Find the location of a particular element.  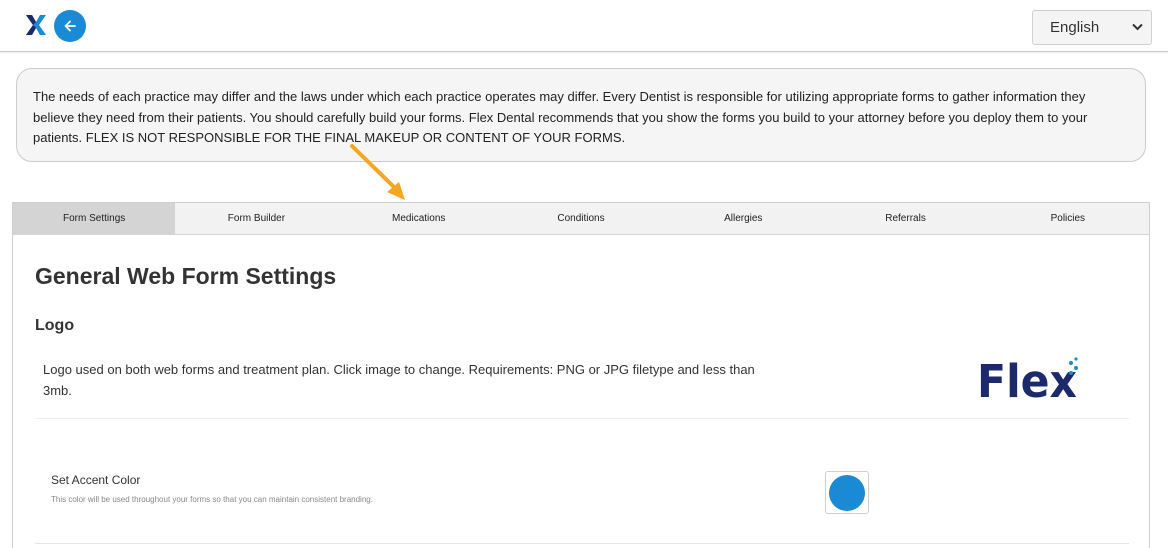

accent-color-picker is located at coordinates (847, 492).